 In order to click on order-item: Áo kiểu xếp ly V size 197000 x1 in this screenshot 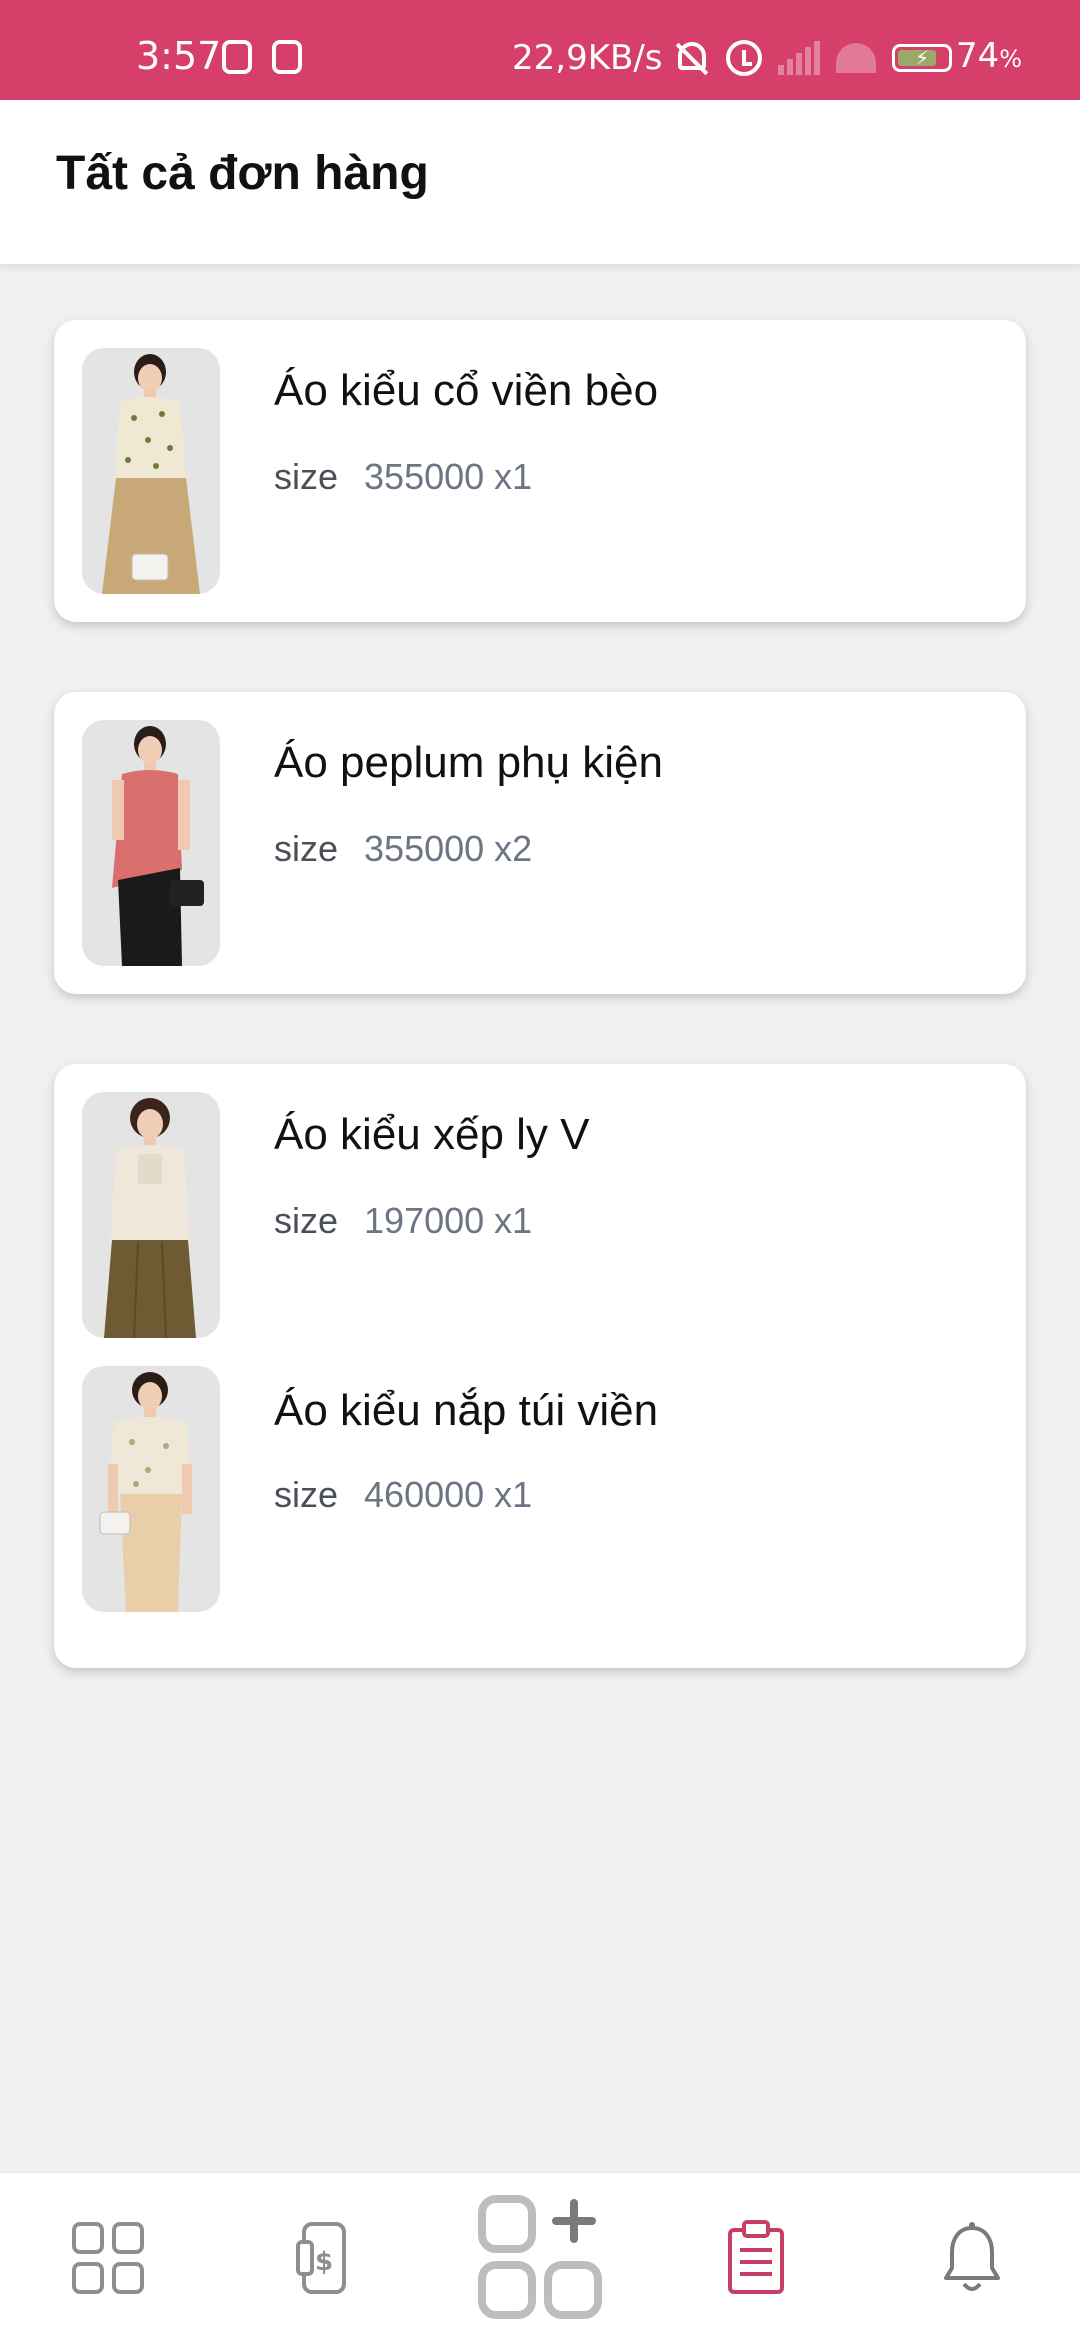, I will do `click(540, 1215)`.